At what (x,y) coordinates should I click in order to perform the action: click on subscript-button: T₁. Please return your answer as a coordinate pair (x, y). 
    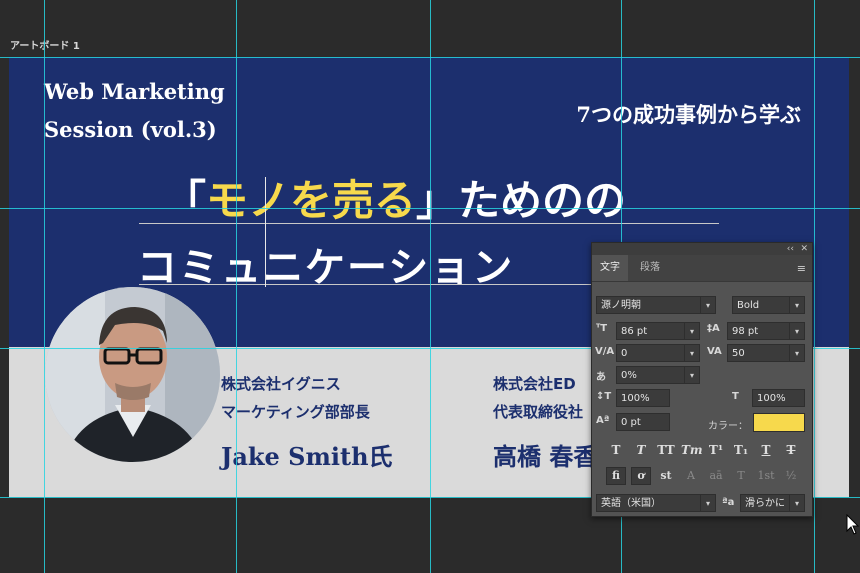
    Looking at the image, I should click on (741, 450).